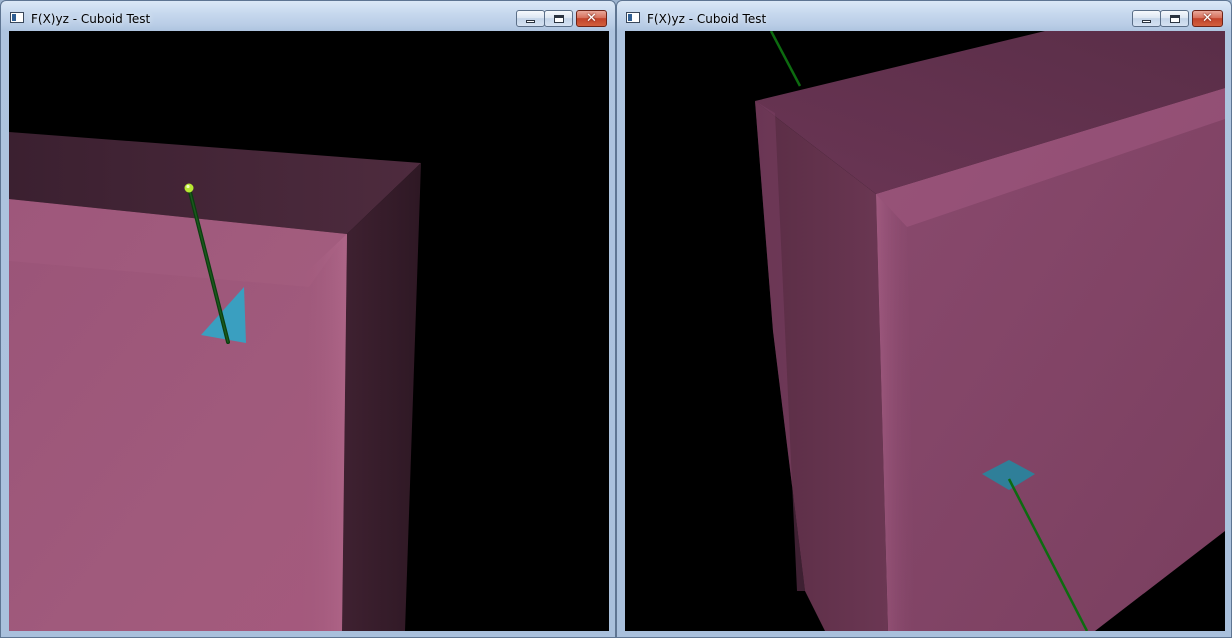 This screenshot has height=638, width=1232. I want to click on axis-endpoint-sphere, so click(189, 188).